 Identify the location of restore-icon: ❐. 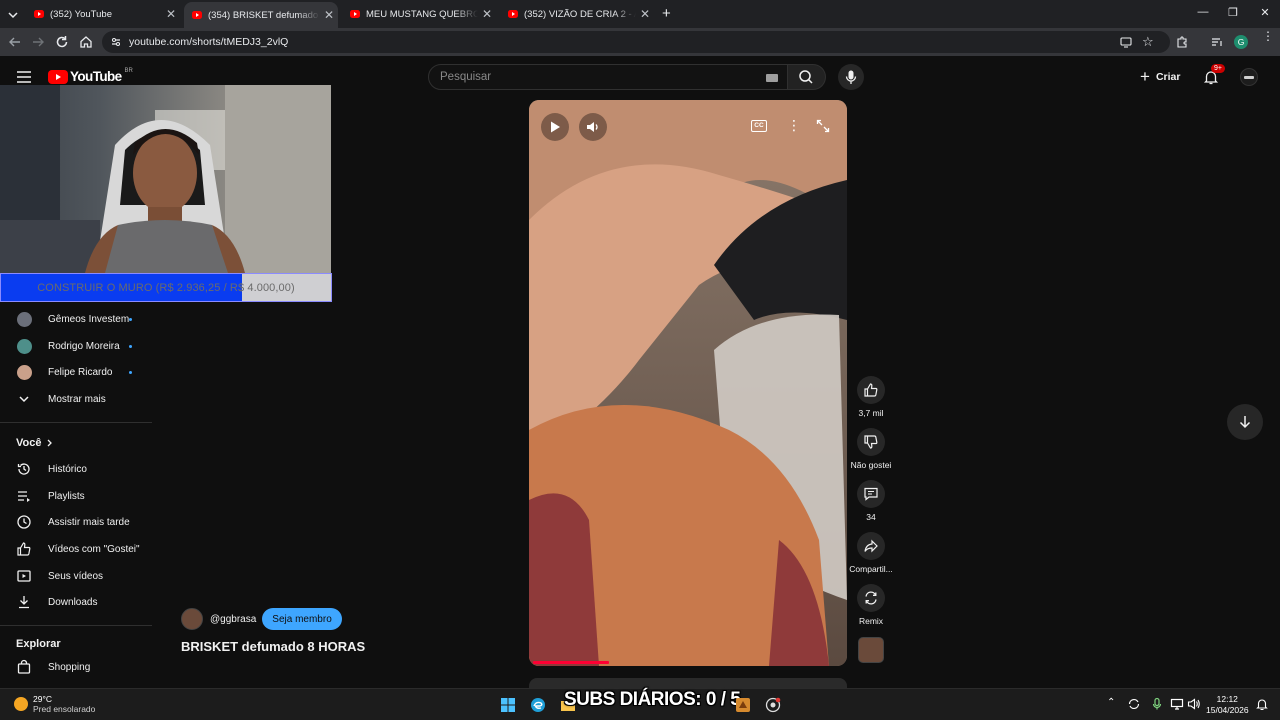
(1233, 12).